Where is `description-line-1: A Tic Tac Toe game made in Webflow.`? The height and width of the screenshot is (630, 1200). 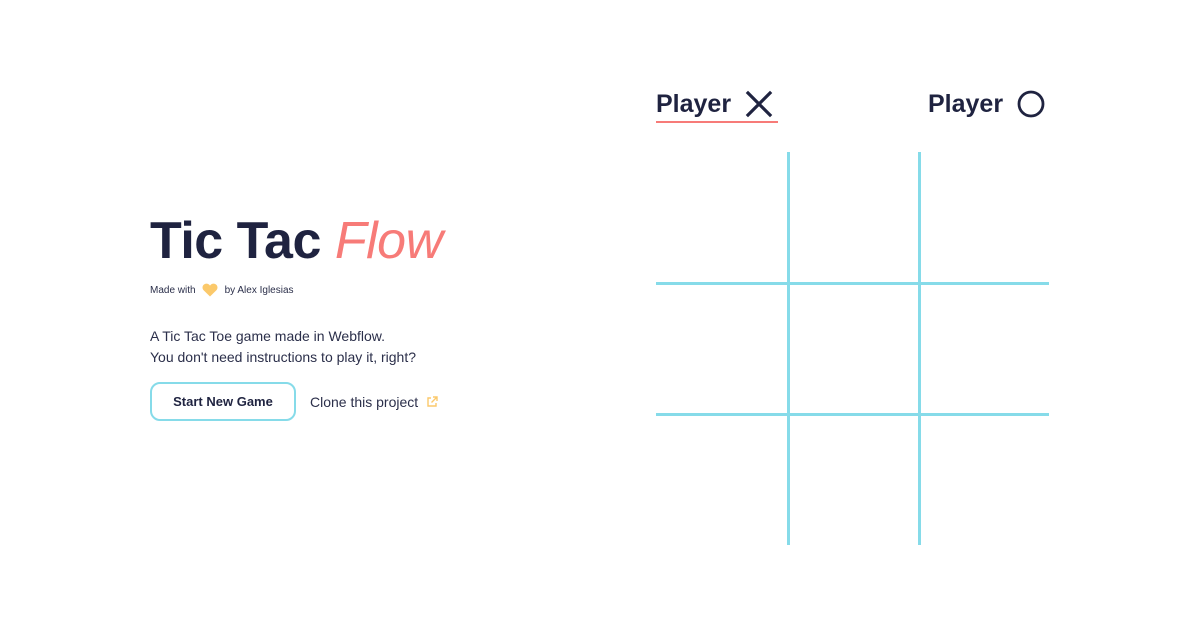 description-line-1: A Tic Tac Toe game made in Webflow. is located at coordinates (268, 336).